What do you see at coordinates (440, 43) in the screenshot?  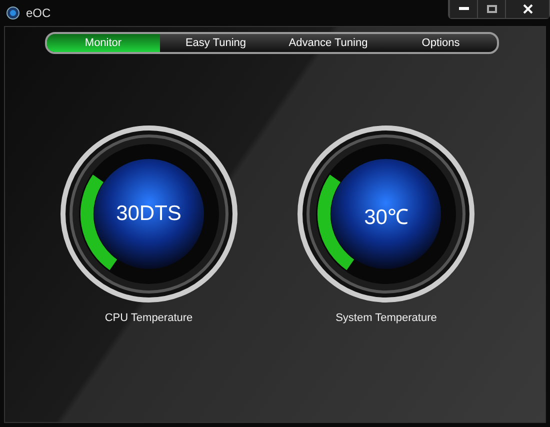 I see `tab: Options` at bounding box center [440, 43].